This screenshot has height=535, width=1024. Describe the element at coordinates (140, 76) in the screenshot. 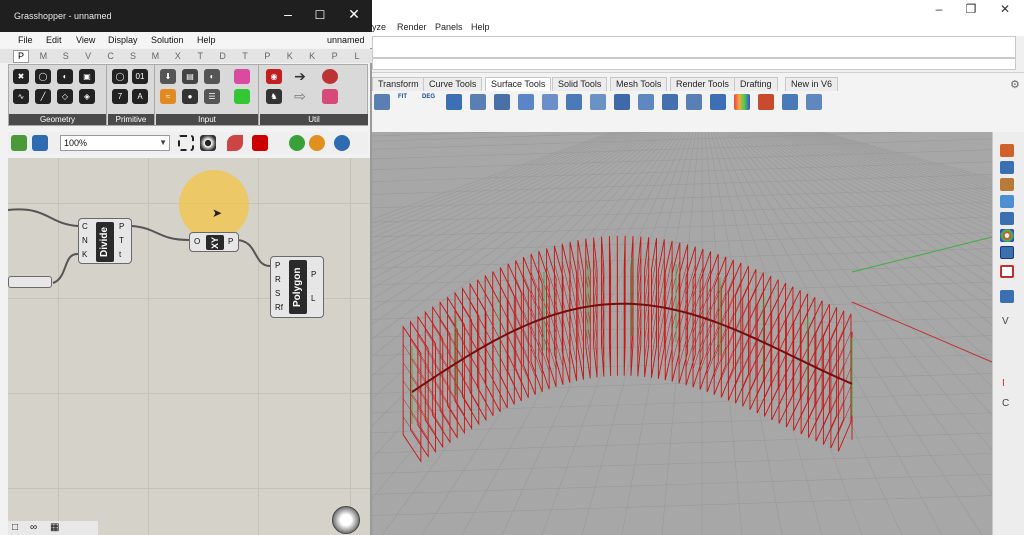

I see `integer-param-icon: 01` at that location.